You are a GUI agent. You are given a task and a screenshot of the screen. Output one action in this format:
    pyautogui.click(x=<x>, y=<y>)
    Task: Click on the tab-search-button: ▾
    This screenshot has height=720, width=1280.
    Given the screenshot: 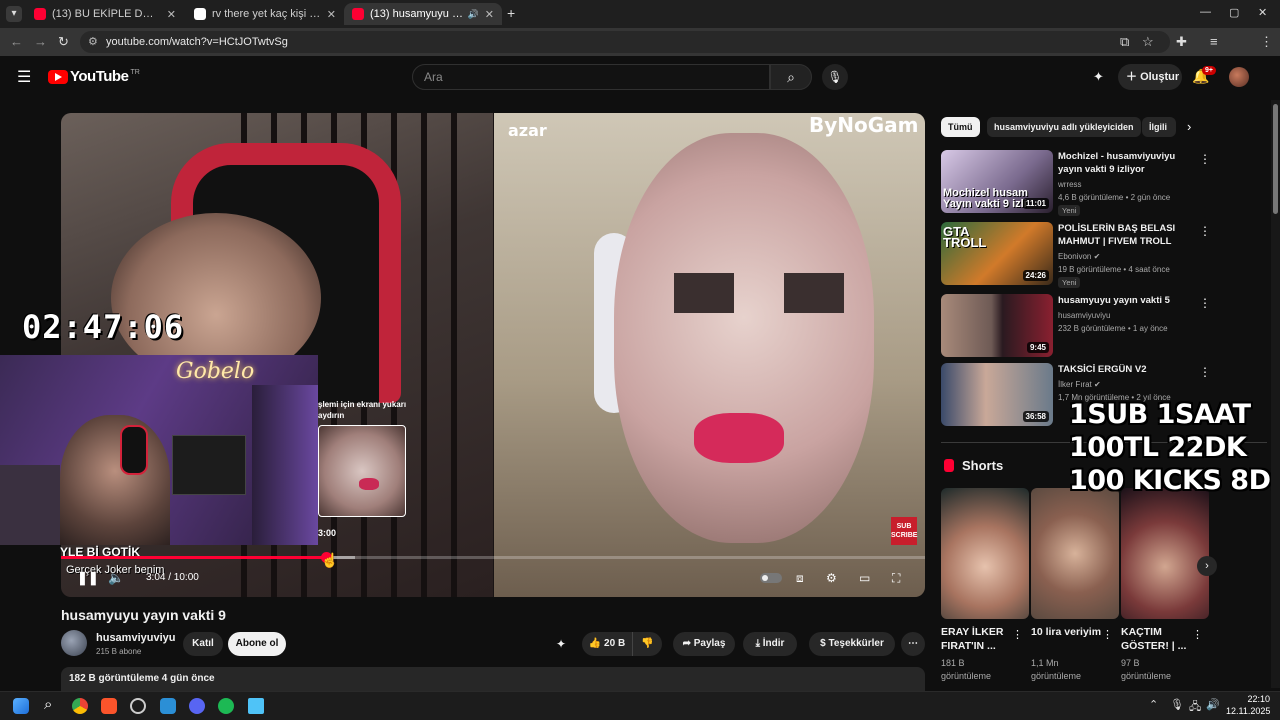 What is the action you would take?
    pyautogui.click(x=14, y=14)
    